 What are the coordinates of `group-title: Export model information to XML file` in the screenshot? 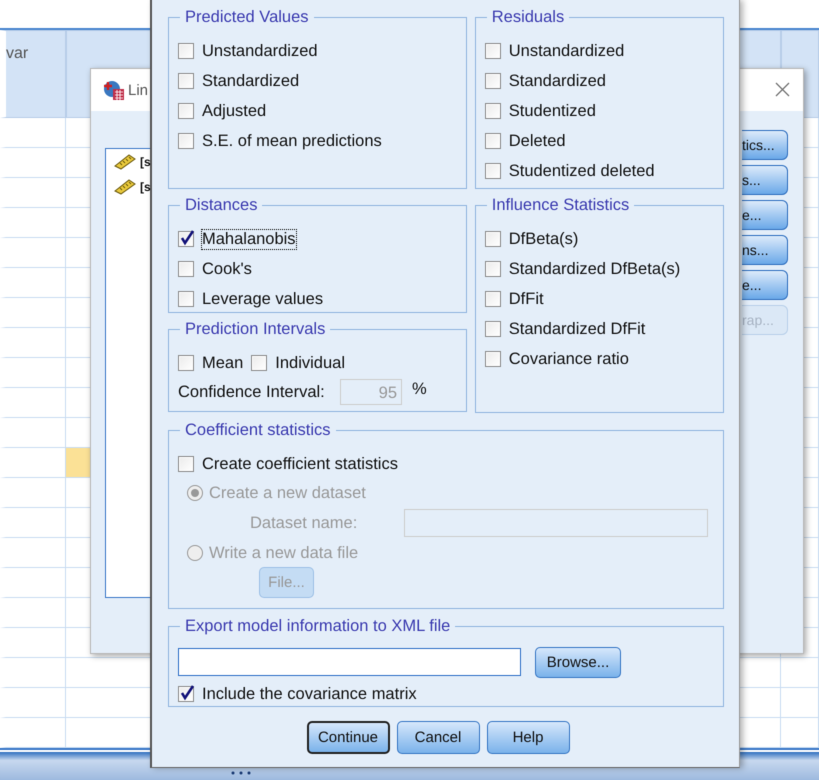 It's located at (318, 626).